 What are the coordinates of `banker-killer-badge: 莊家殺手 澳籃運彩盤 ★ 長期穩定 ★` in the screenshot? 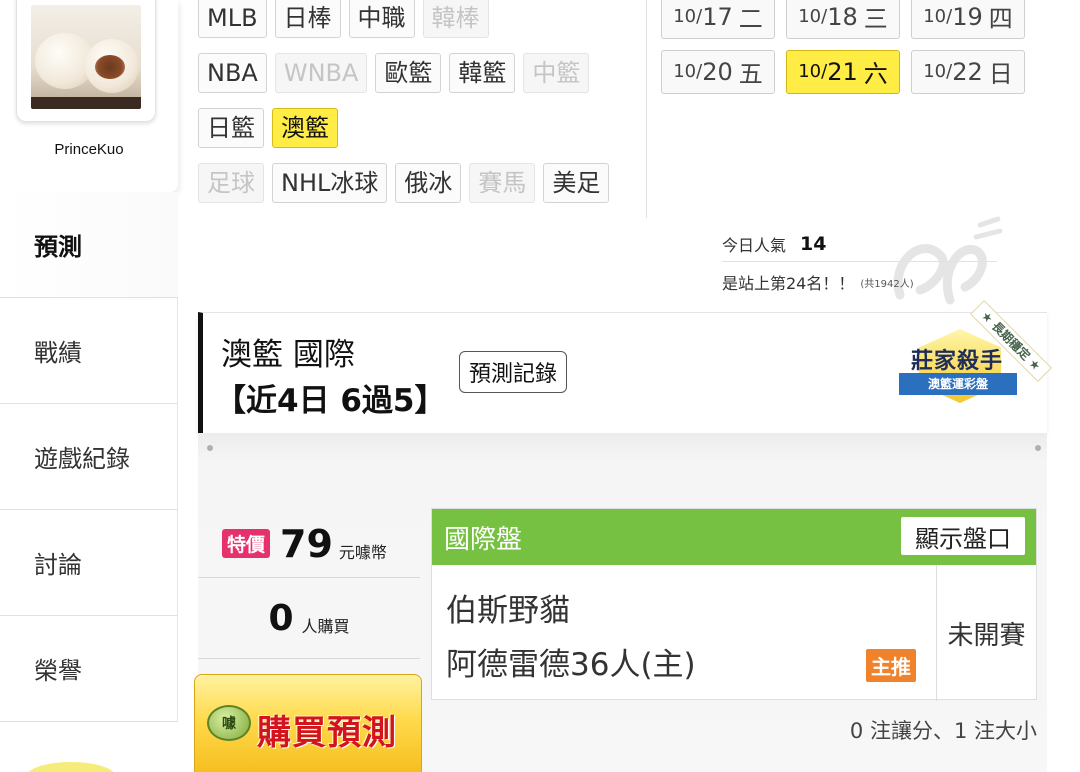 It's located at (970, 358).